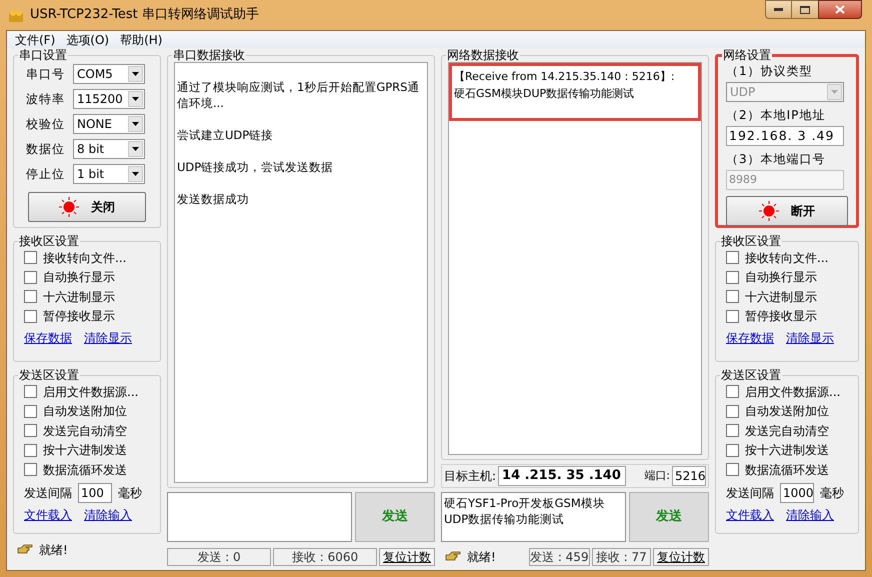 The height and width of the screenshot is (577, 872). What do you see at coordinates (832, 493) in the screenshot?
I see `interval-unit: 毫秒` at bounding box center [832, 493].